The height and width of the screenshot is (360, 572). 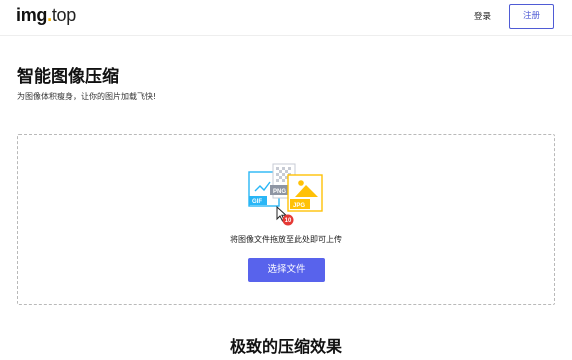 What do you see at coordinates (68, 77) in the screenshot?
I see `page-title: 智能图像压缩` at bounding box center [68, 77].